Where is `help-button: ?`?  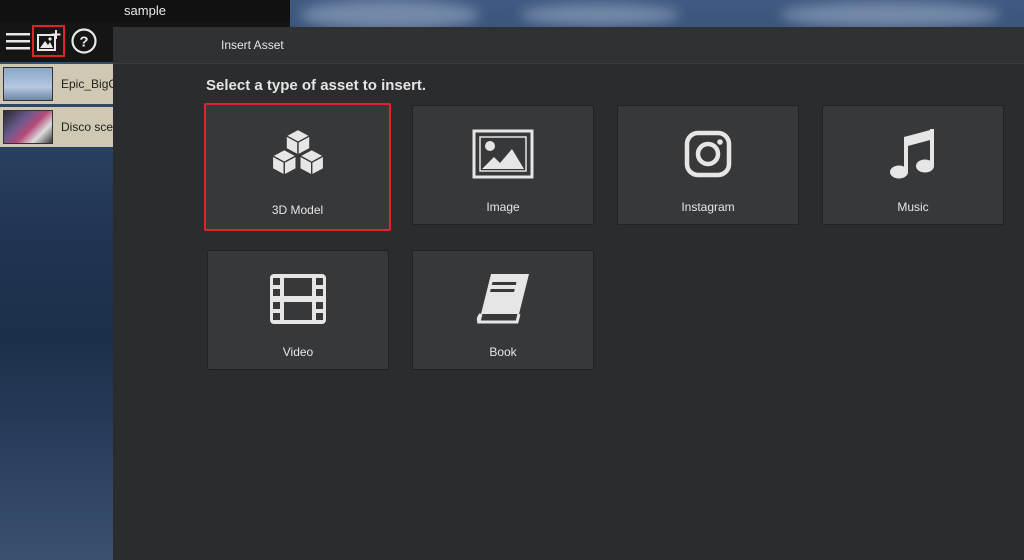
help-button: ? is located at coordinates (84, 41).